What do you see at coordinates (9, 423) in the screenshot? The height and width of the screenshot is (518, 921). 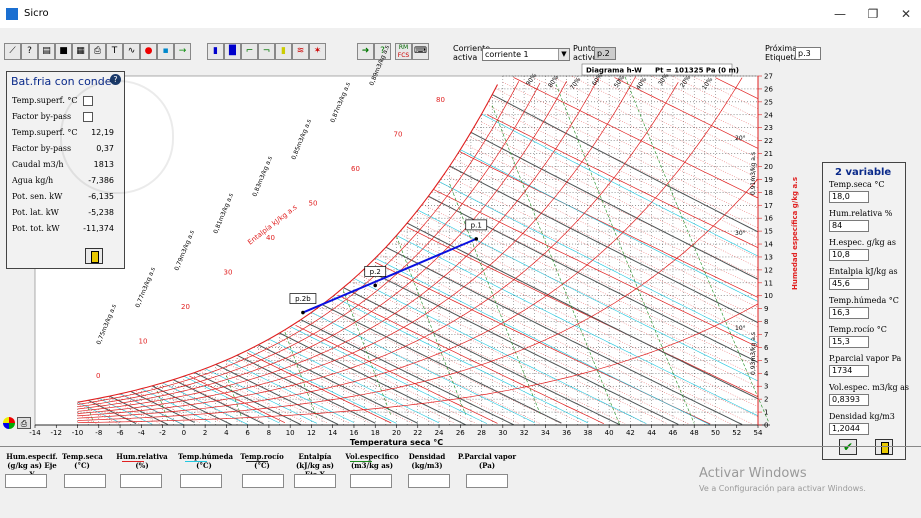 I see `color-wheel-icon` at bounding box center [9, 423].